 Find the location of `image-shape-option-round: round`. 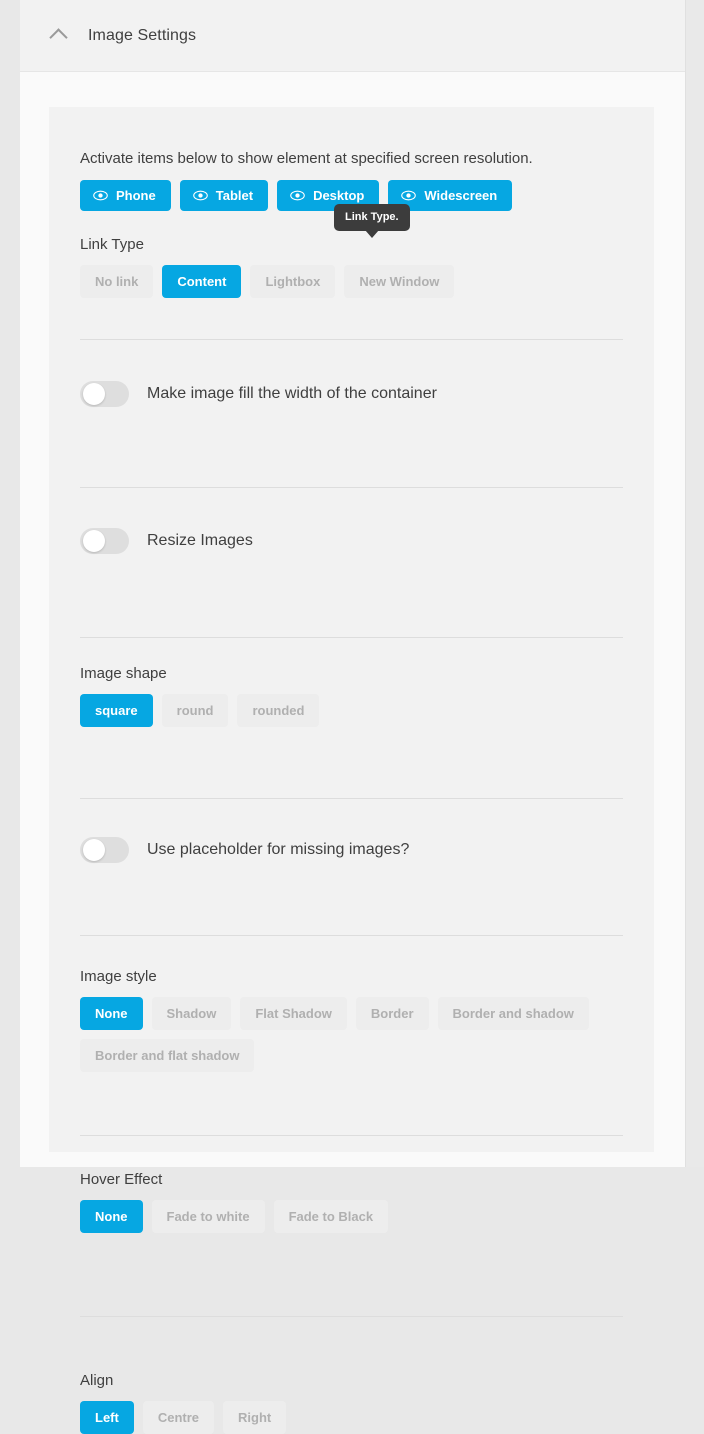

image-shape-option-round: round is located at coordinates (195, 710).